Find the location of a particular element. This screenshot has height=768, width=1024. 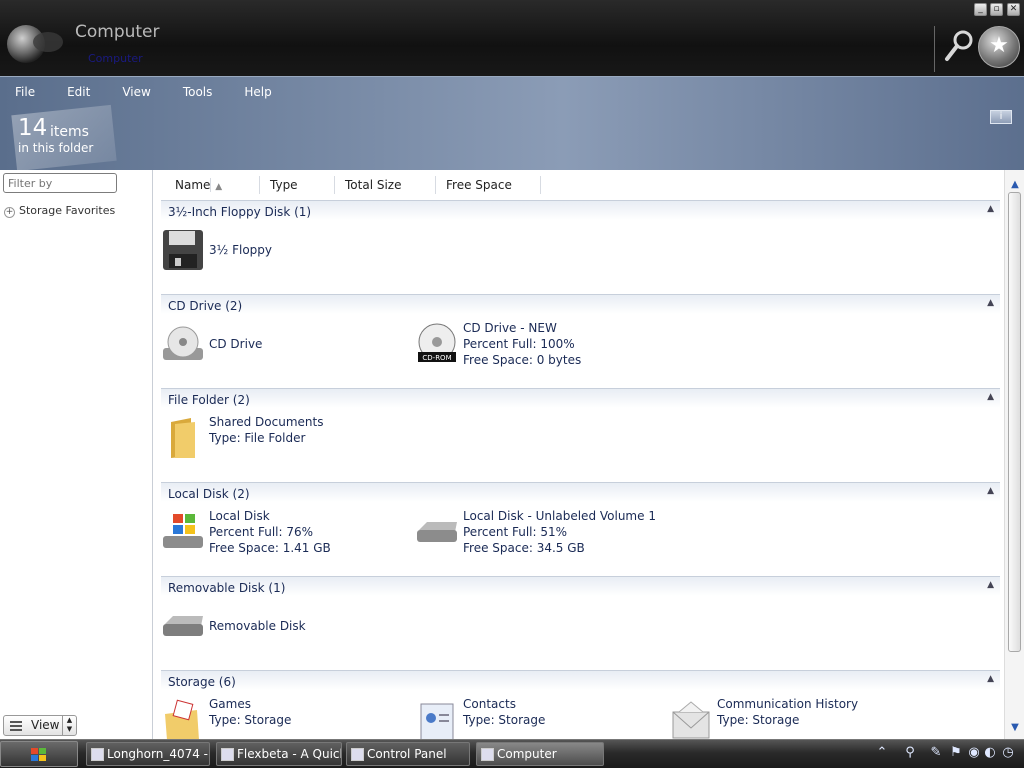

storage-favorites-label: Storage Favorites is located at coordinates (67, 210).